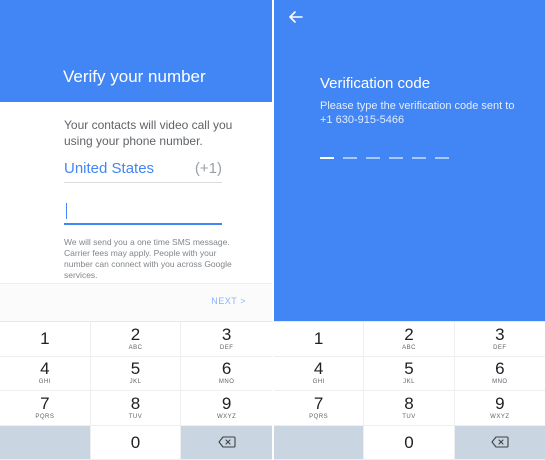  Describe the element at coordinates (143, 211) in the screenshot. I see `phone-number-input` at that location.